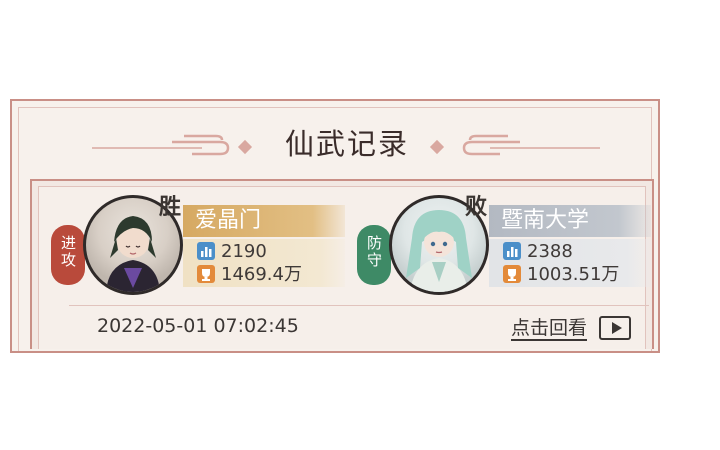  I want to click on defender-stats: 2388 1003.51万, so click(570, 263).